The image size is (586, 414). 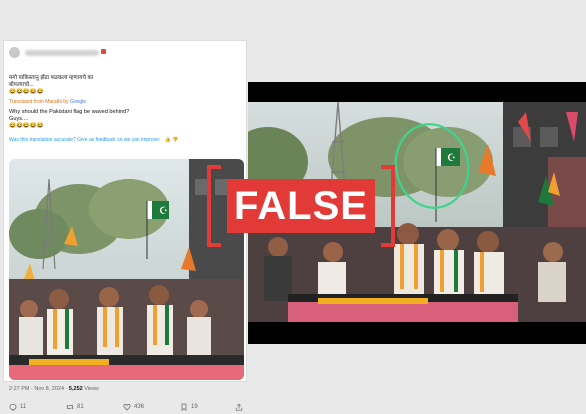 I want to click on tweet-actions: 11 81 436 19, so click(x=126, y=408).